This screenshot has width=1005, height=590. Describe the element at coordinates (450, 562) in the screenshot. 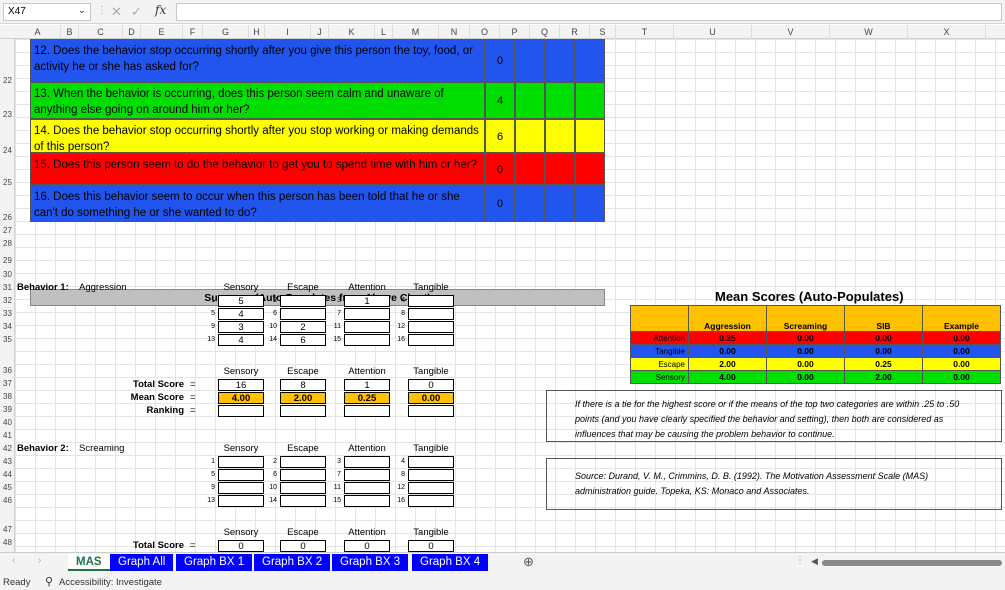

I see `sheet-tab-graph-bx-4: Graph BX 4` at that location.